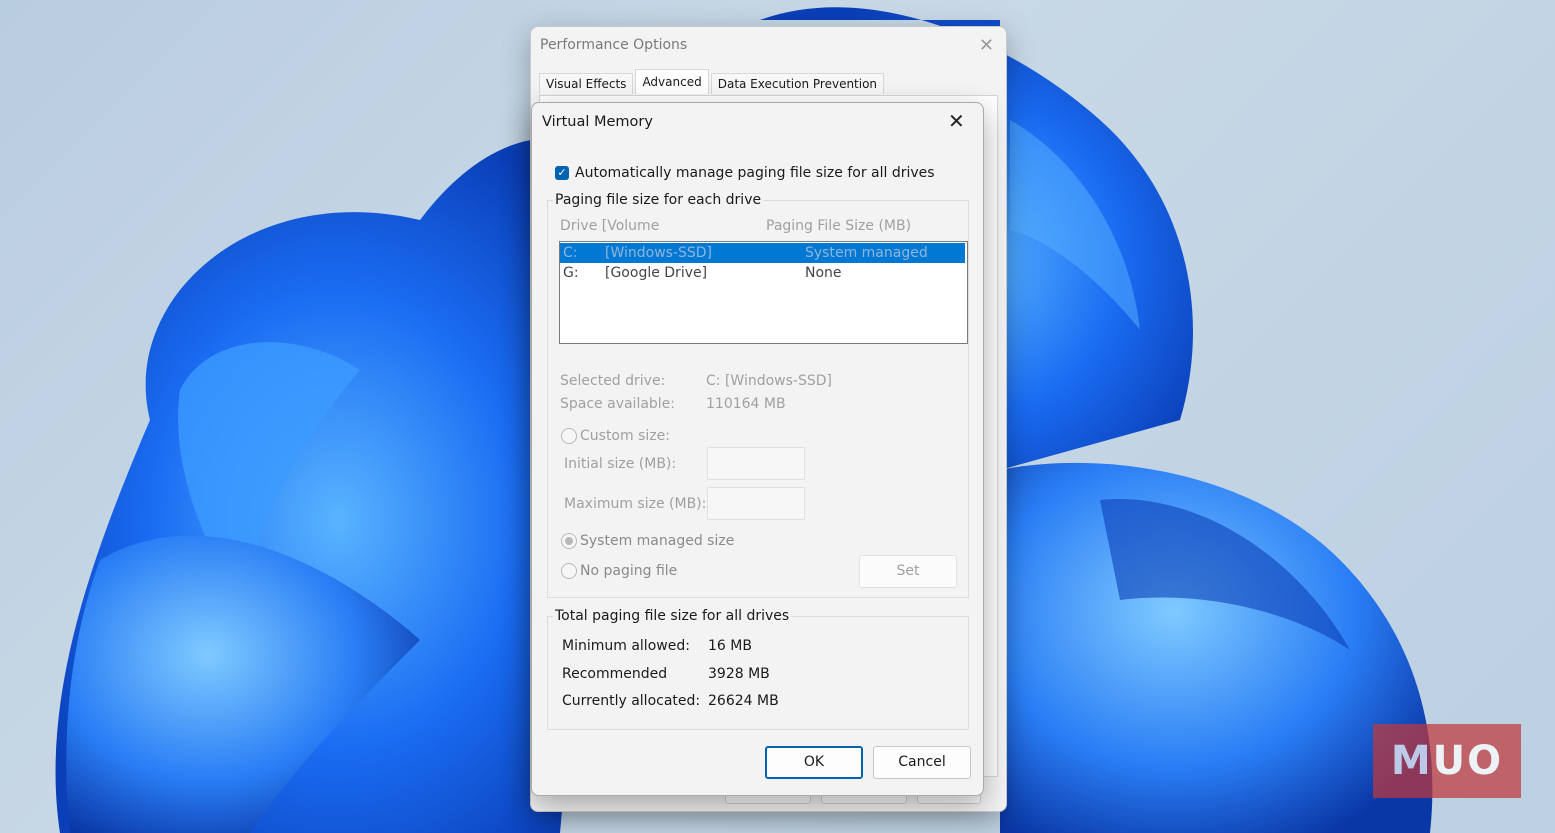  Describe the element at coordinates (631, 701) in the screenshot. I see `currently-allocated-label: Currently allocated:` at that location.